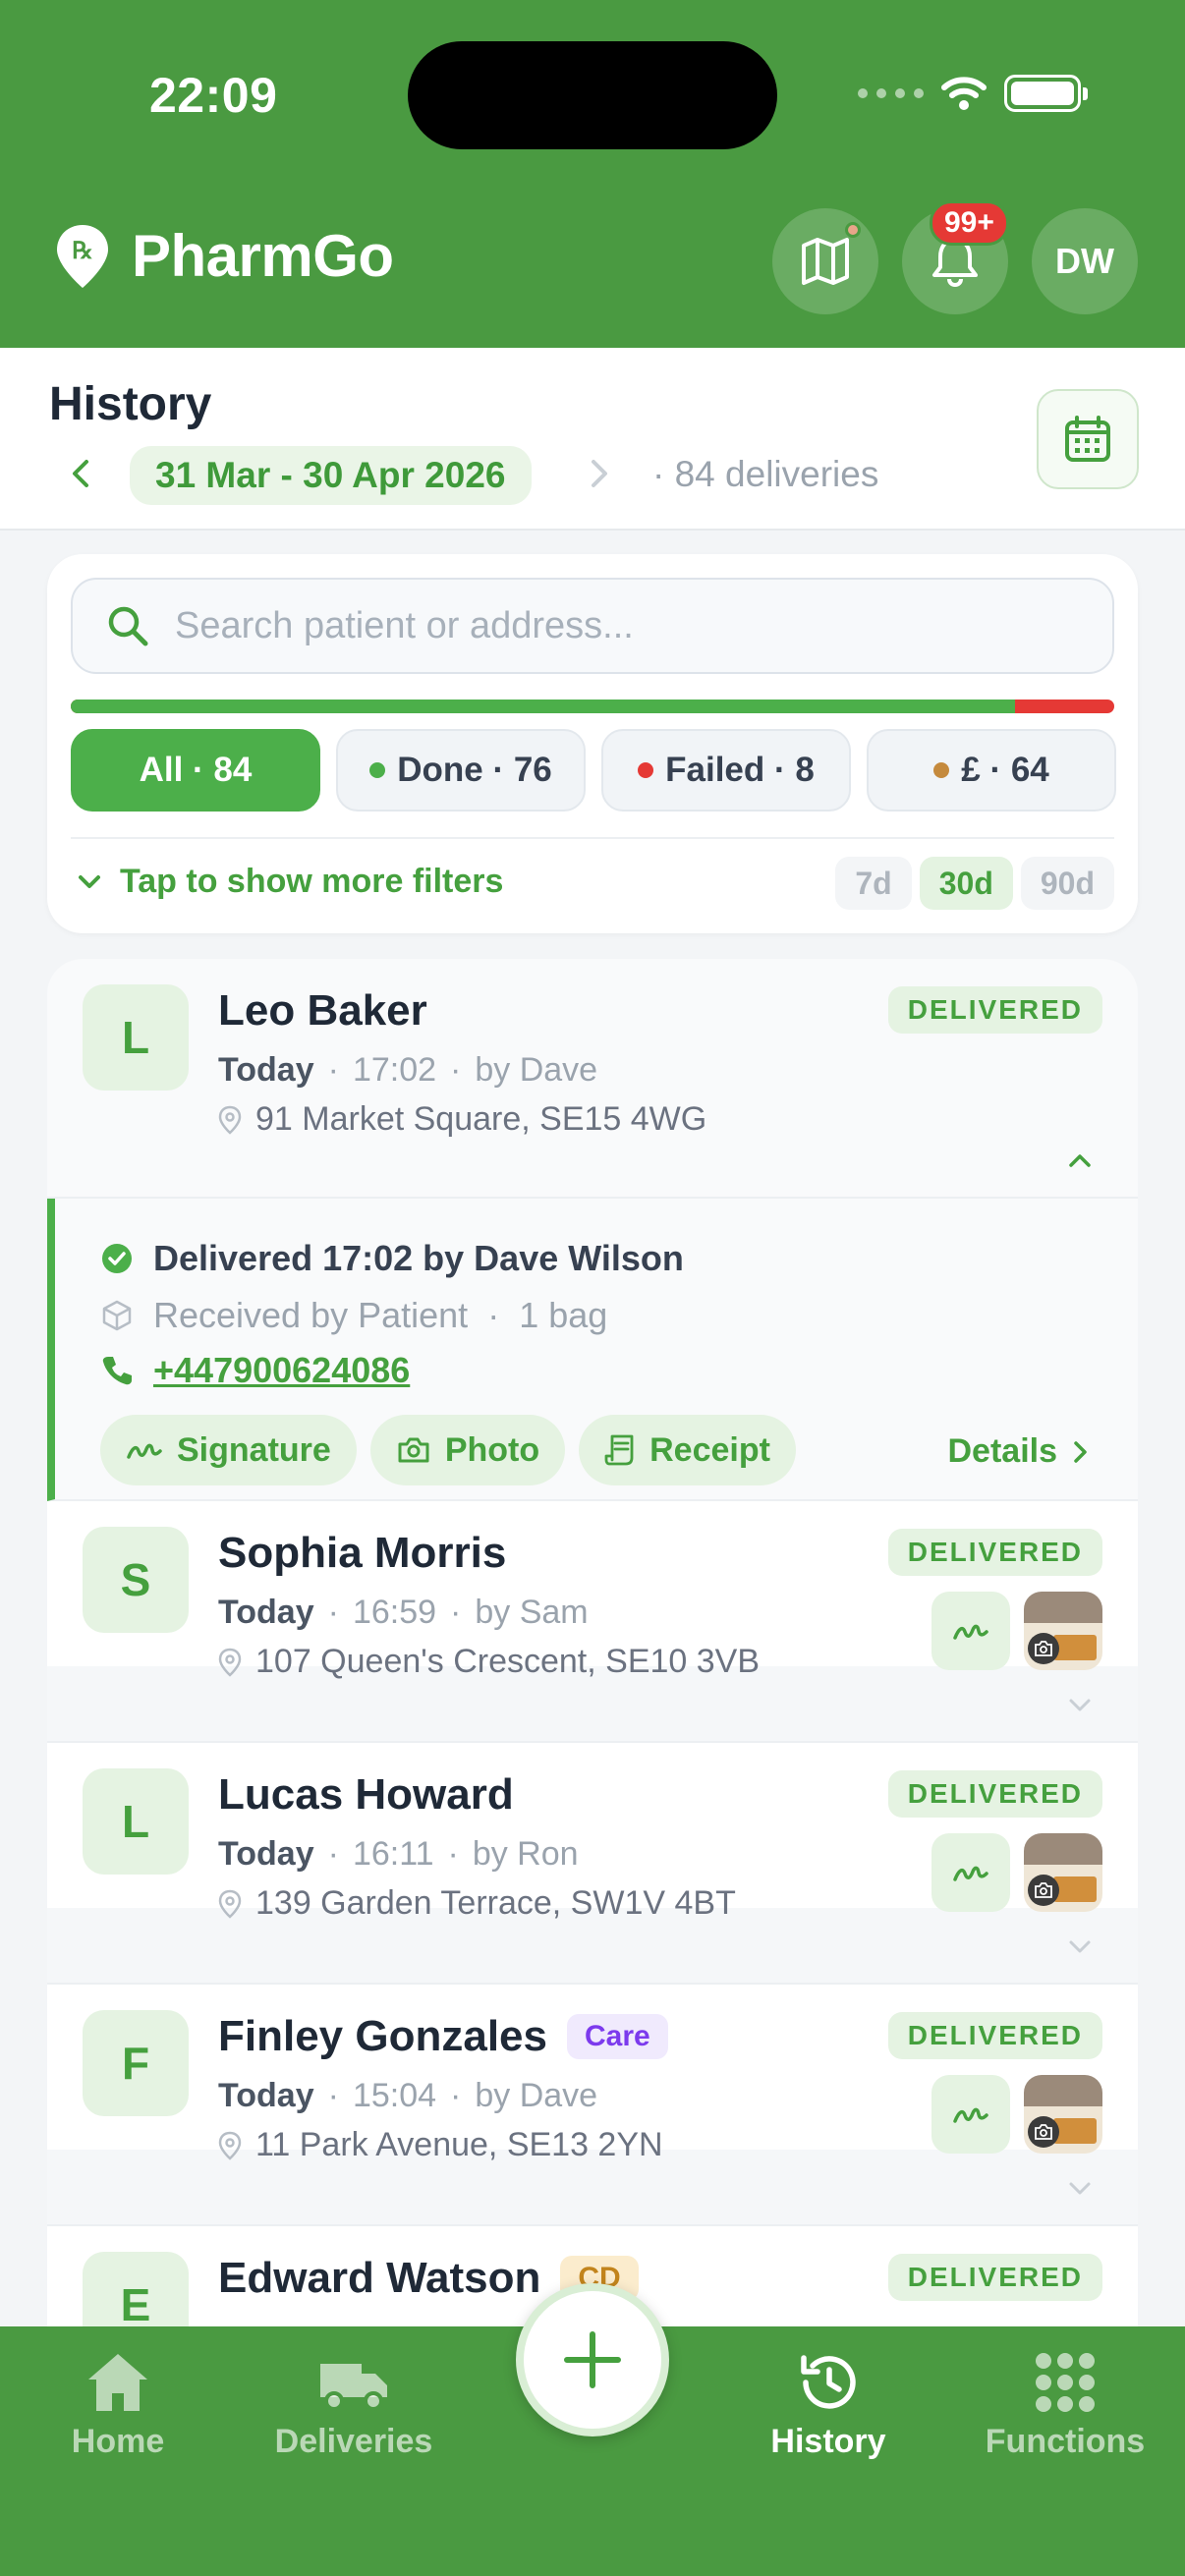 The height and width of the screenshot is (2576, 1185). I want to click on delivery-time: 17:02, so click(395, 1070).